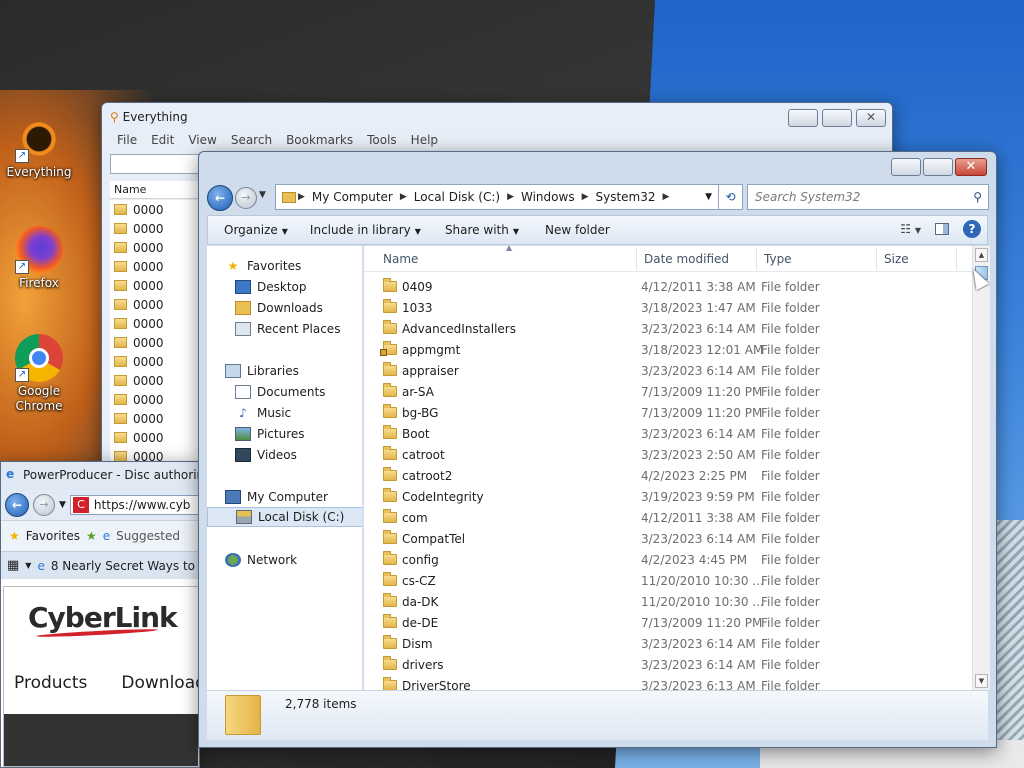  I want to click on desktop-icon-firefox: ↗ Firefox, so click(39, 258).